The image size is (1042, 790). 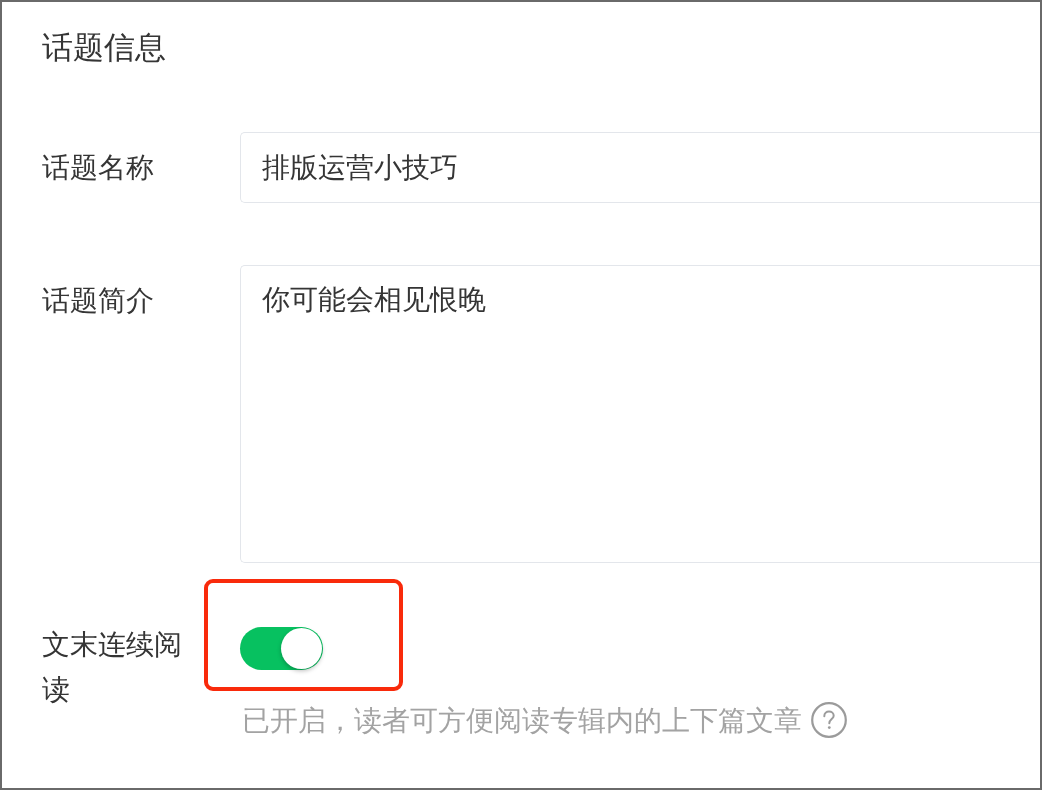 I want to click on hint-text: 已开启，读者可方便阅读专辑内的上下篇文章, so click(x=522, y=720).